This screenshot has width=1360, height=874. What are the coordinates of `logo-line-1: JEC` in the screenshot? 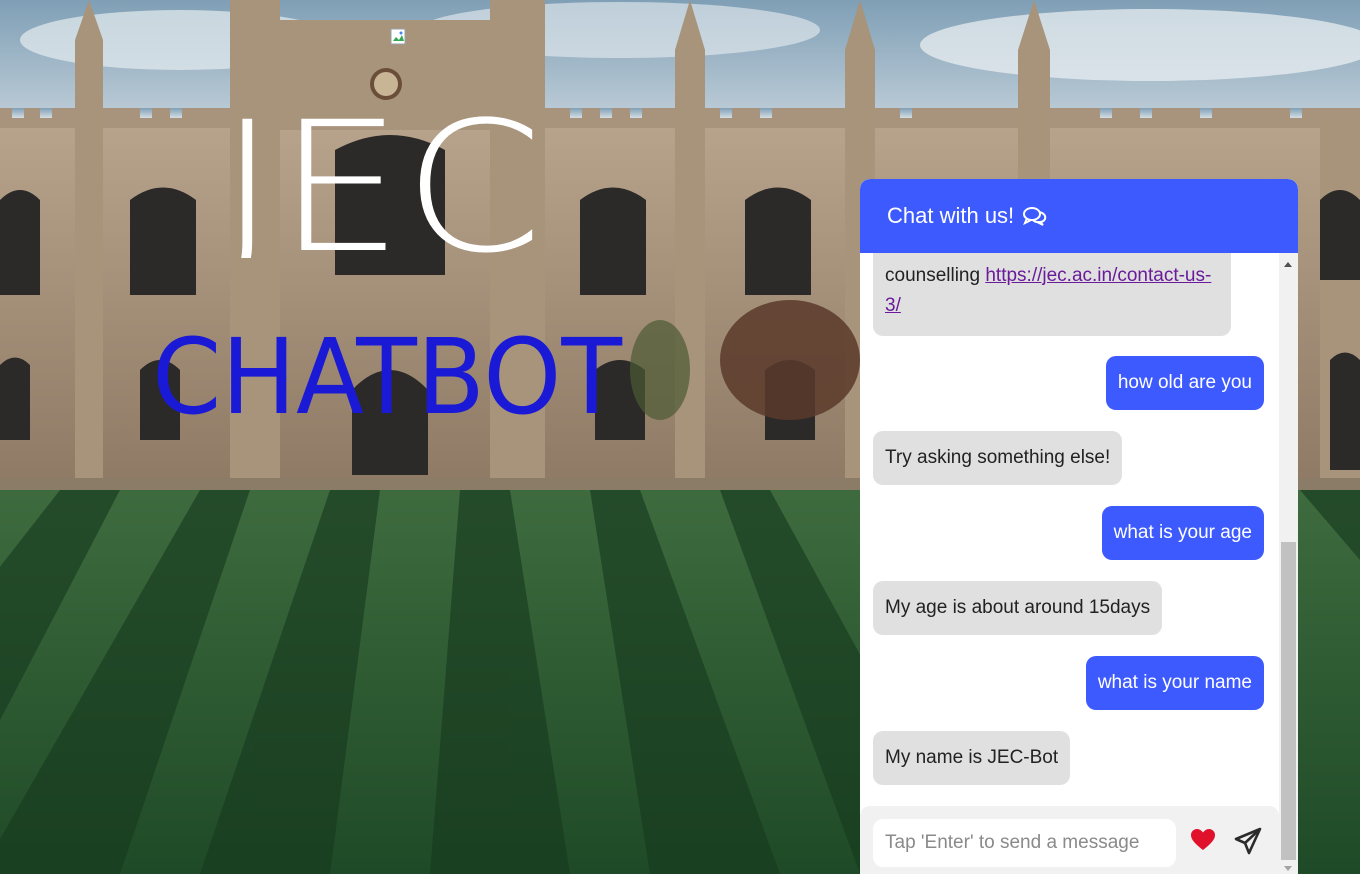 It's located at (380, 183).